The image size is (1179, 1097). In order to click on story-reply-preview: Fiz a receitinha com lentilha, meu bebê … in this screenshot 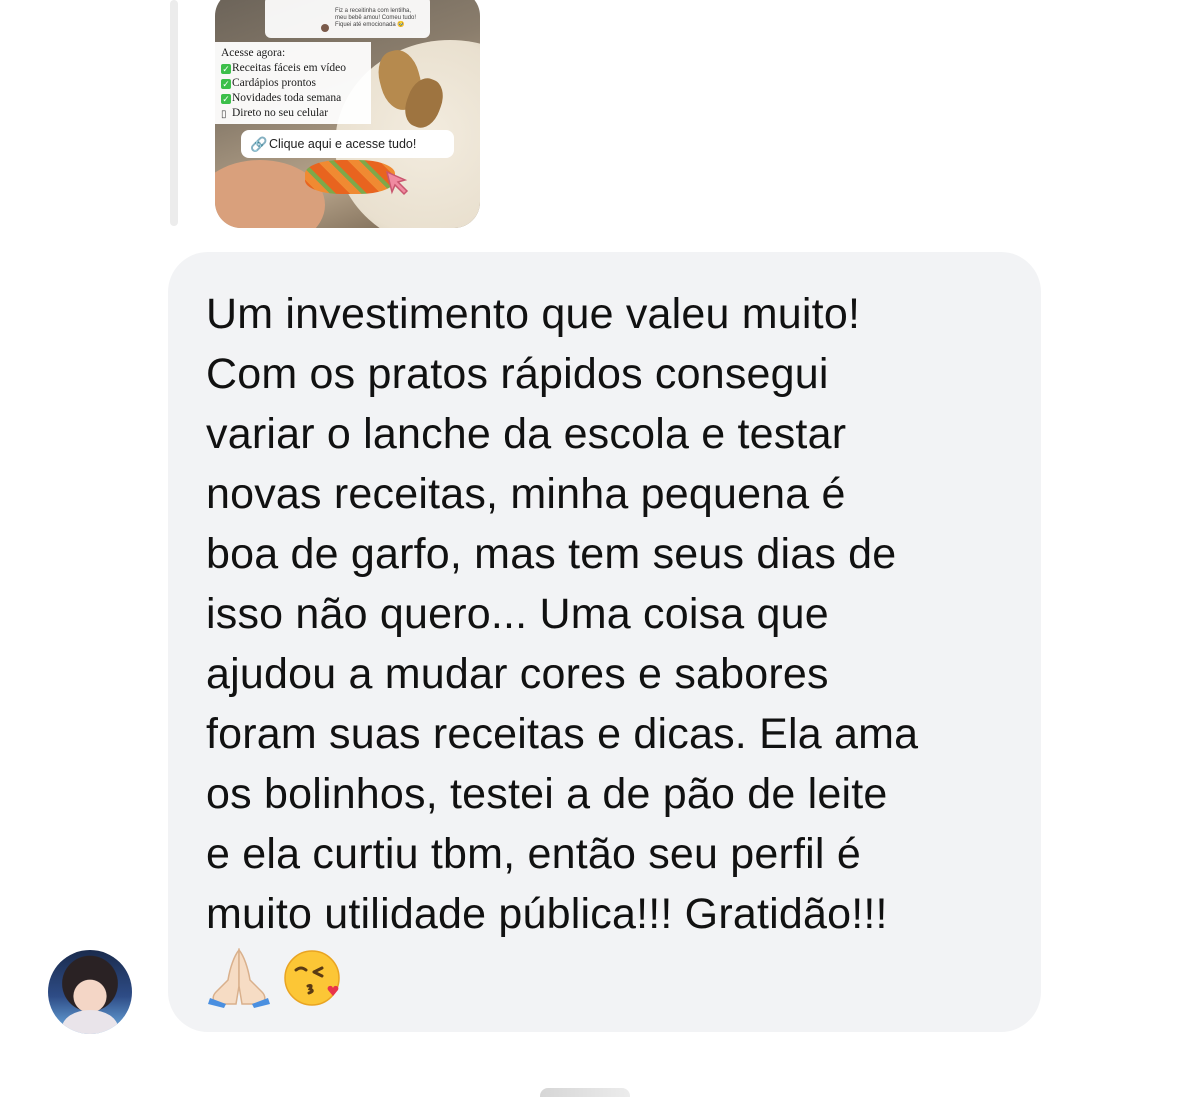, I will do `click(347, 114)`.